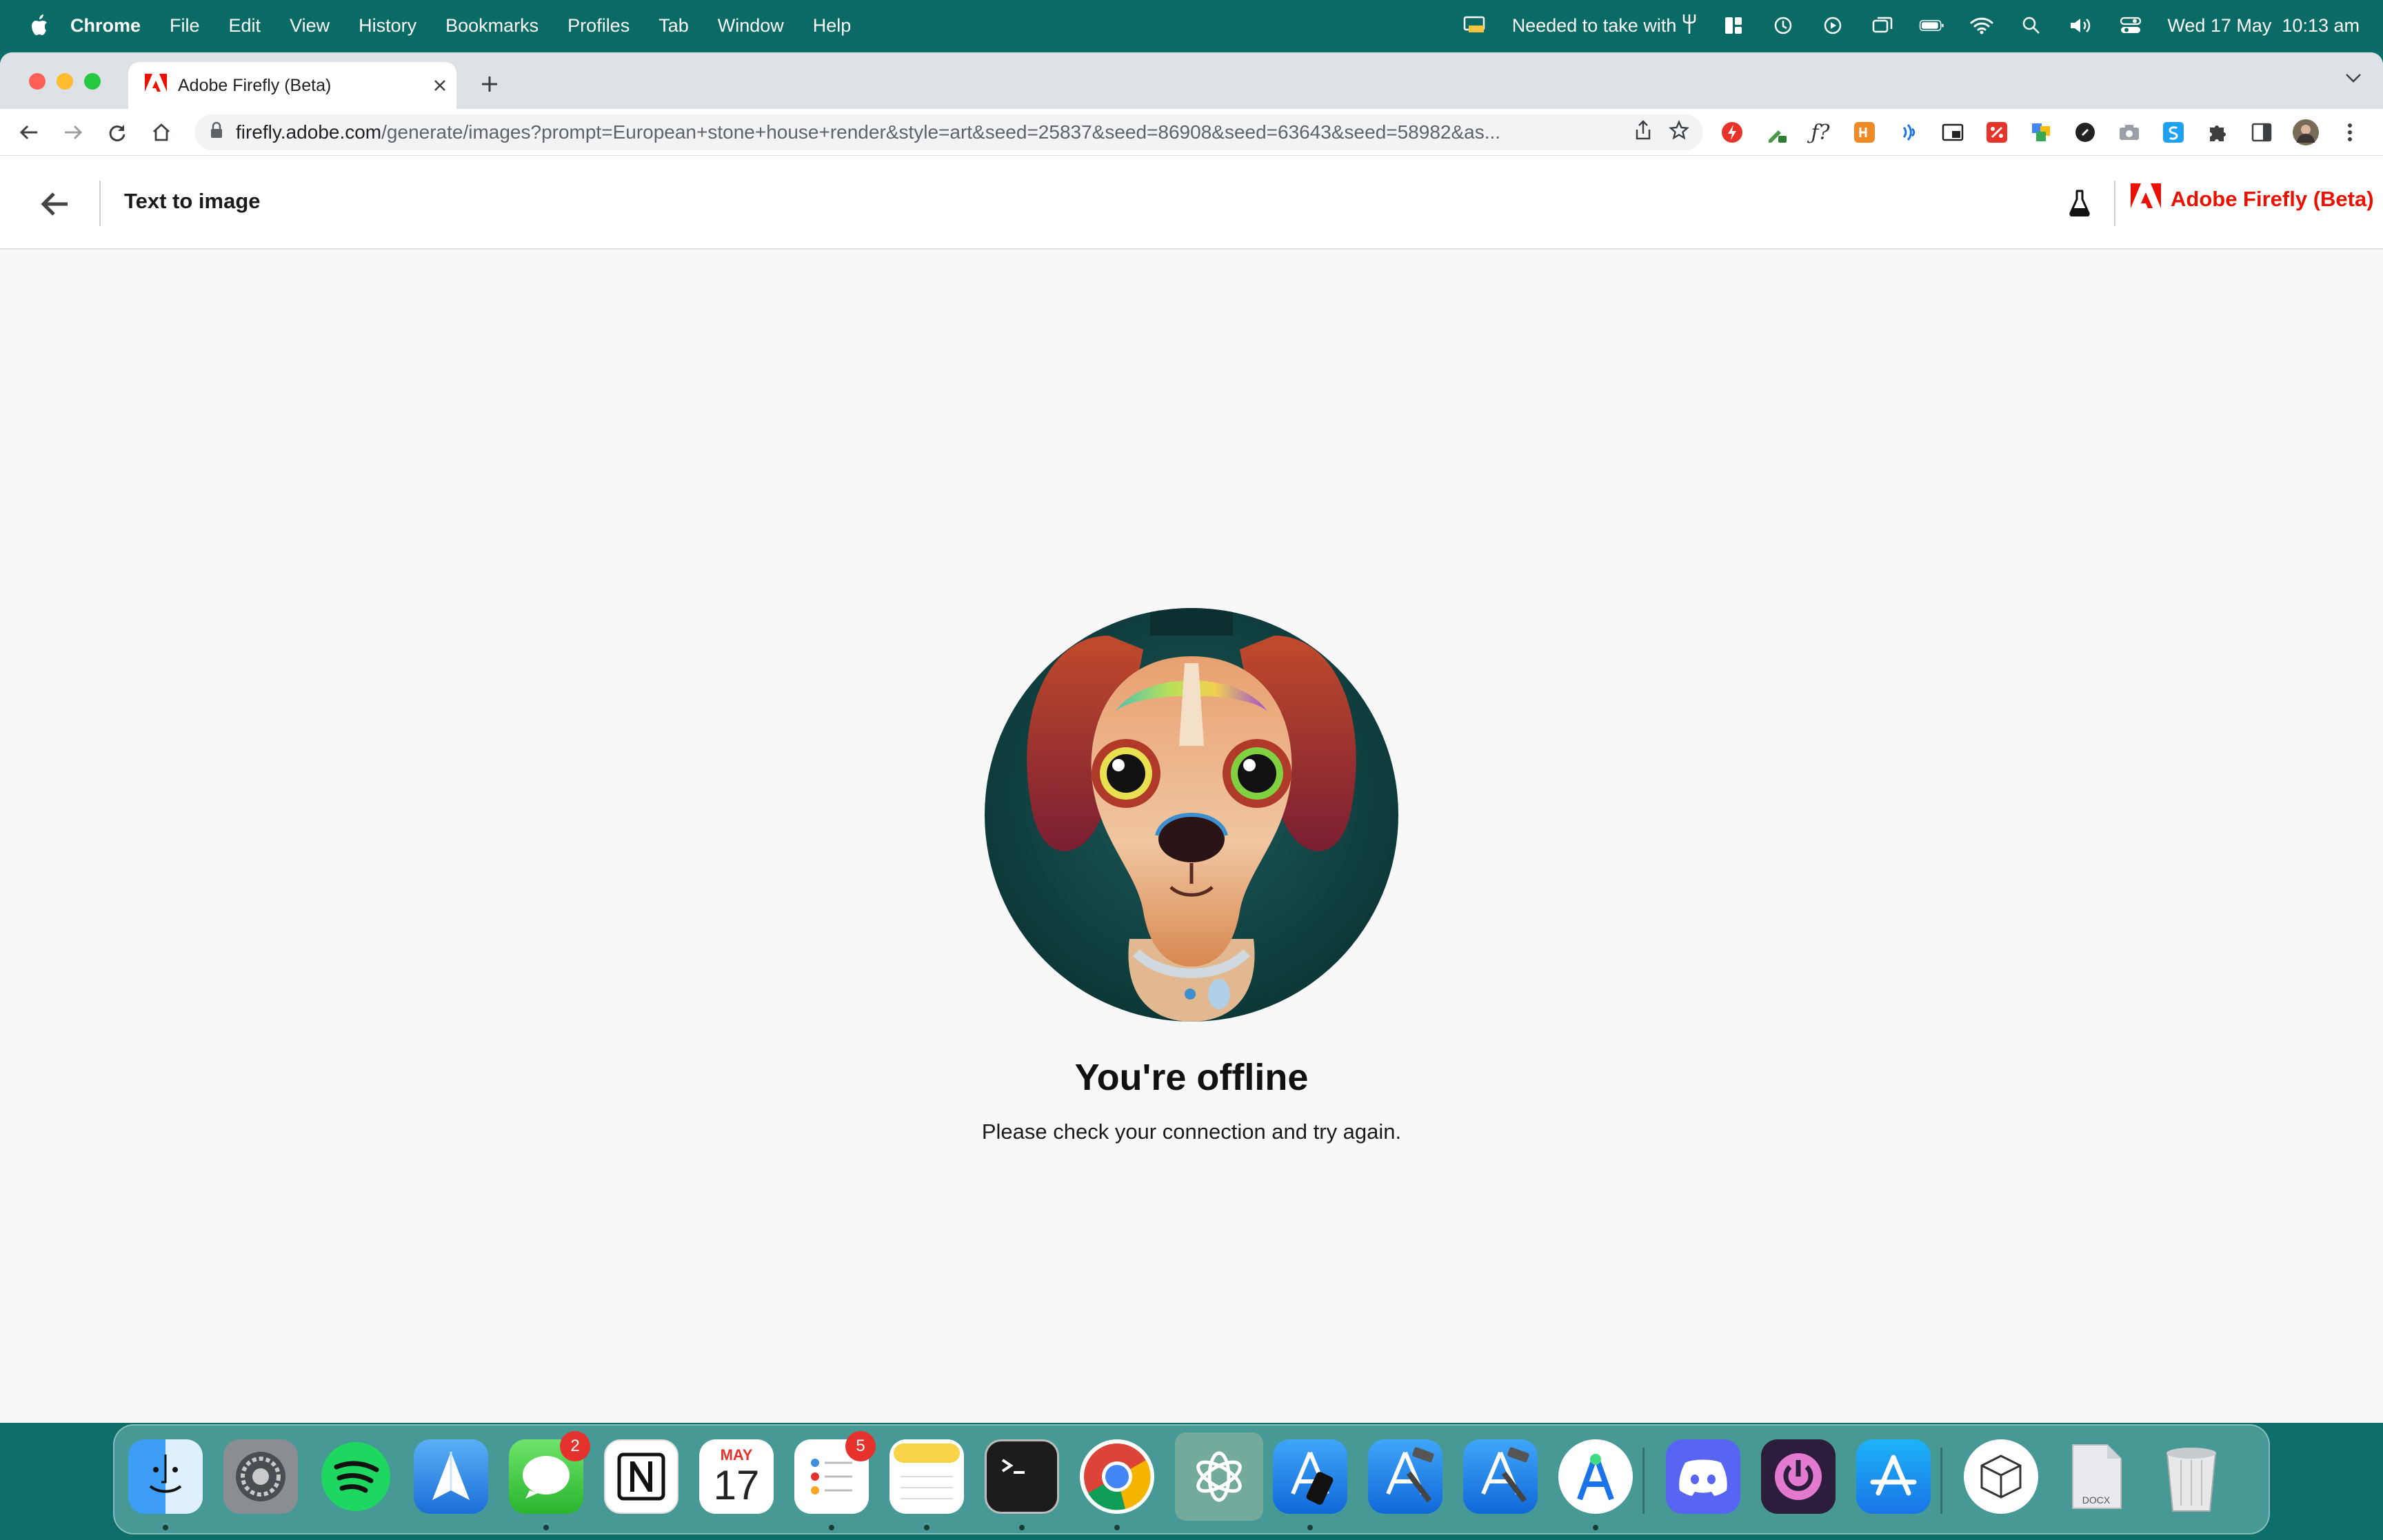  I want to click on tab-adobe-firefly: Adobe Firefly (Beta), so click(292, 86).